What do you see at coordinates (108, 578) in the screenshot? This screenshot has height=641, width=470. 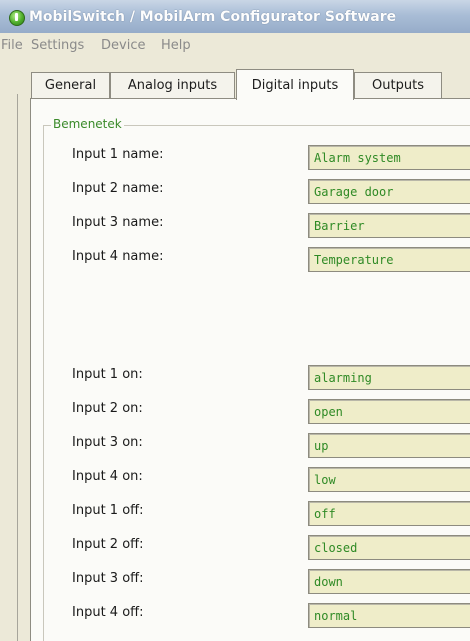 I see `input-3-off-label: Input 3 off:` at bounding box center [108, 578].